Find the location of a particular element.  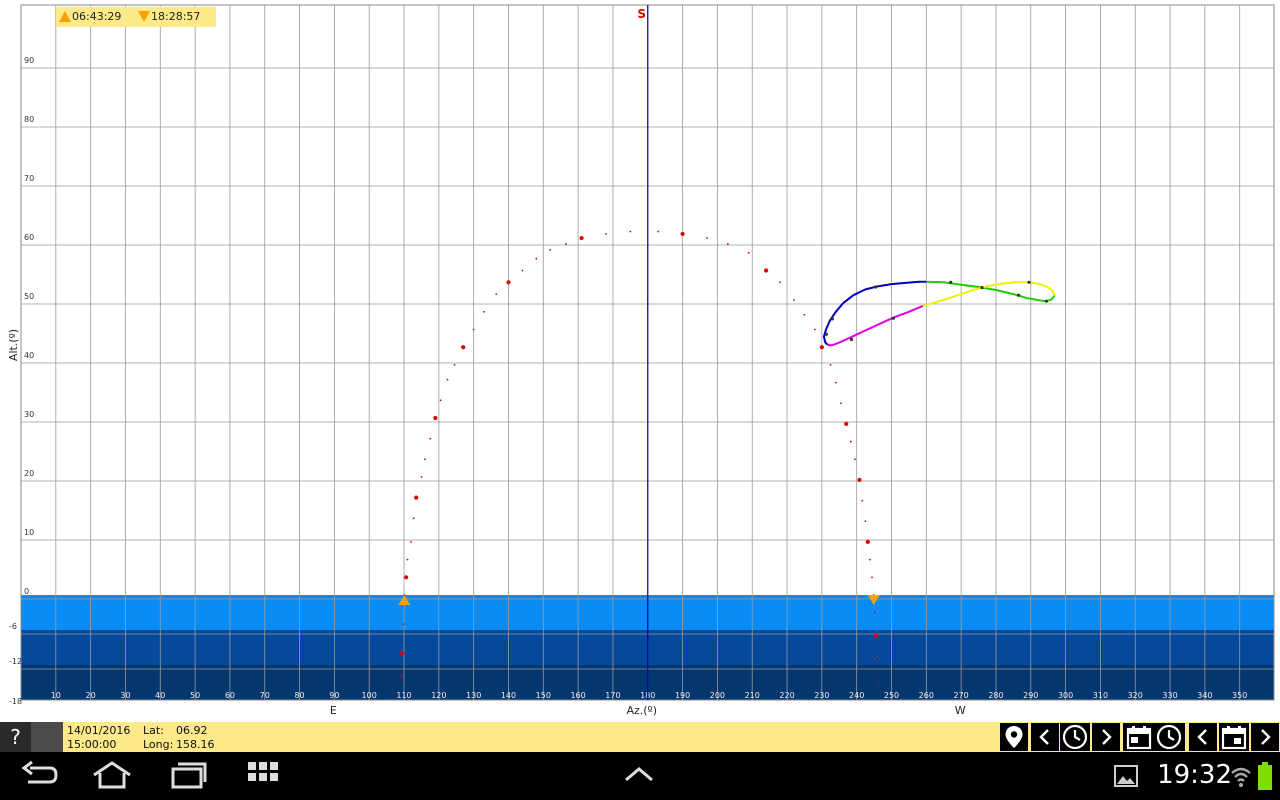

analemma-curve is located at coordinates (939, 313).